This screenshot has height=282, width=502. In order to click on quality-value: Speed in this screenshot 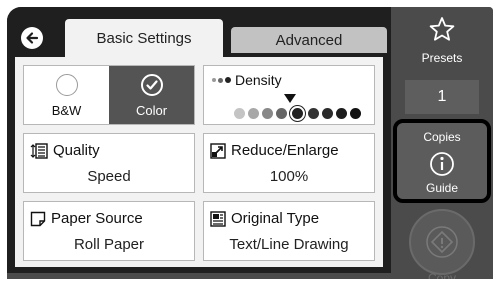, I will do `click(109, 176)`.